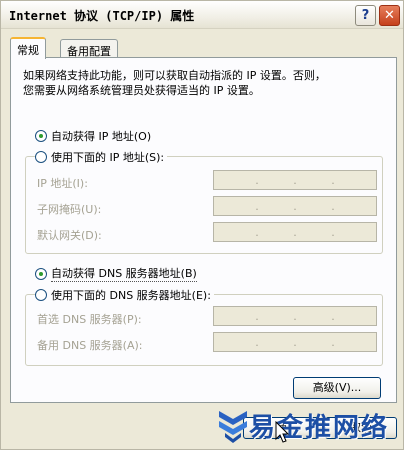  Describe the element at coordinates (131, 295) in the screenshot. I see `radio-manual-dns-label: 使用下面的 DNS 服务器地址(E):` at that location.